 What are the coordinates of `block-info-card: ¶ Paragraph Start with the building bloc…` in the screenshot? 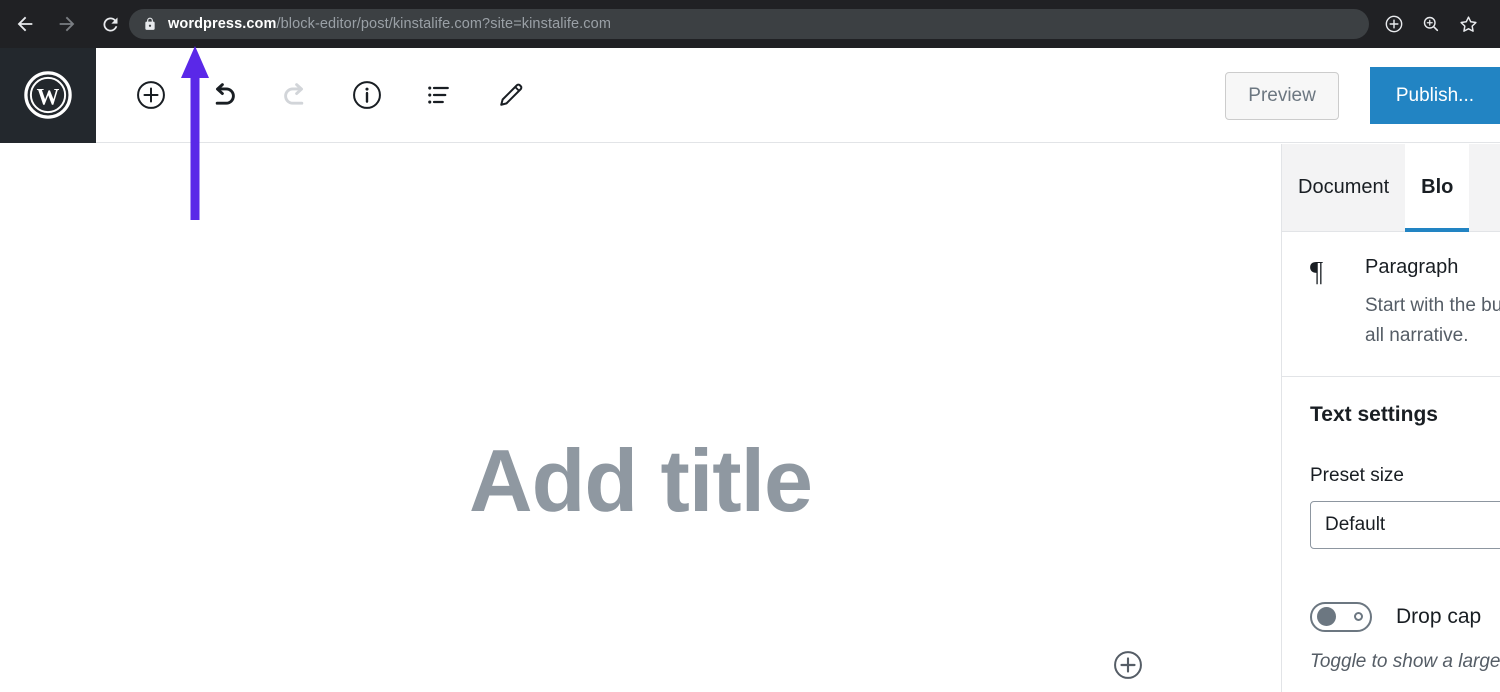 It's located at (1391, 304).